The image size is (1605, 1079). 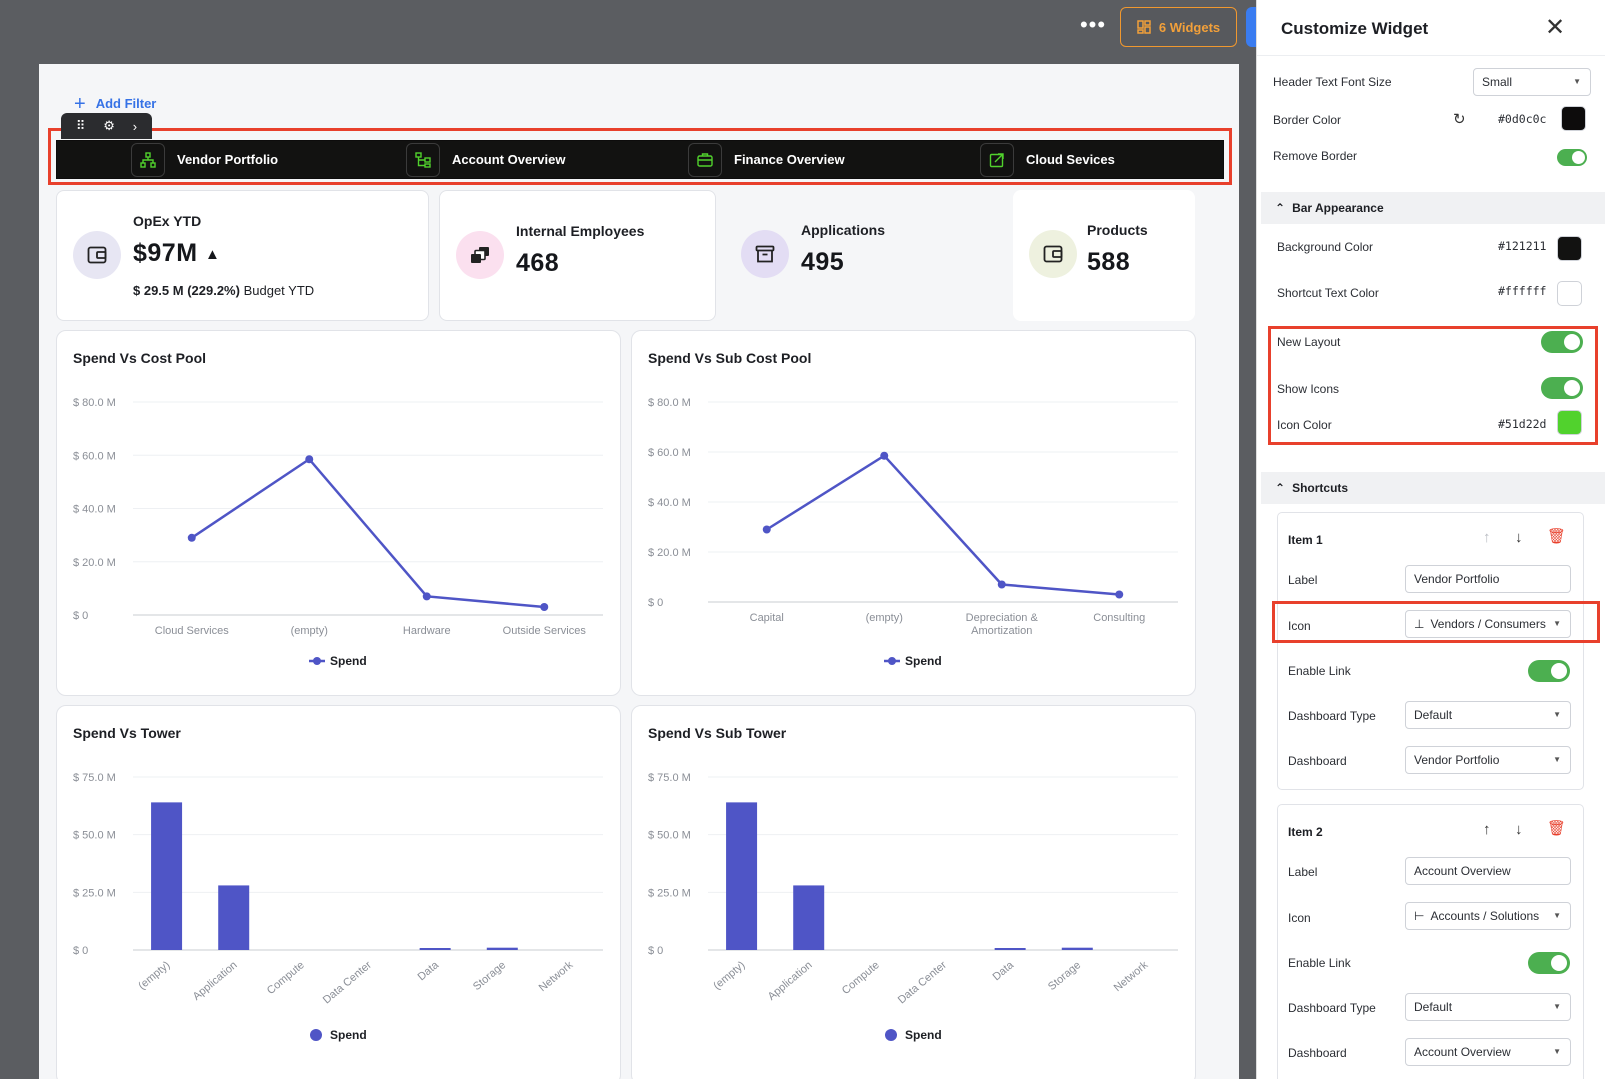 What do you see at coordinates (1522, 119) in the screenshot?
I see `border-color-value: #0d0c0c` at bounding box center [1522, 119].